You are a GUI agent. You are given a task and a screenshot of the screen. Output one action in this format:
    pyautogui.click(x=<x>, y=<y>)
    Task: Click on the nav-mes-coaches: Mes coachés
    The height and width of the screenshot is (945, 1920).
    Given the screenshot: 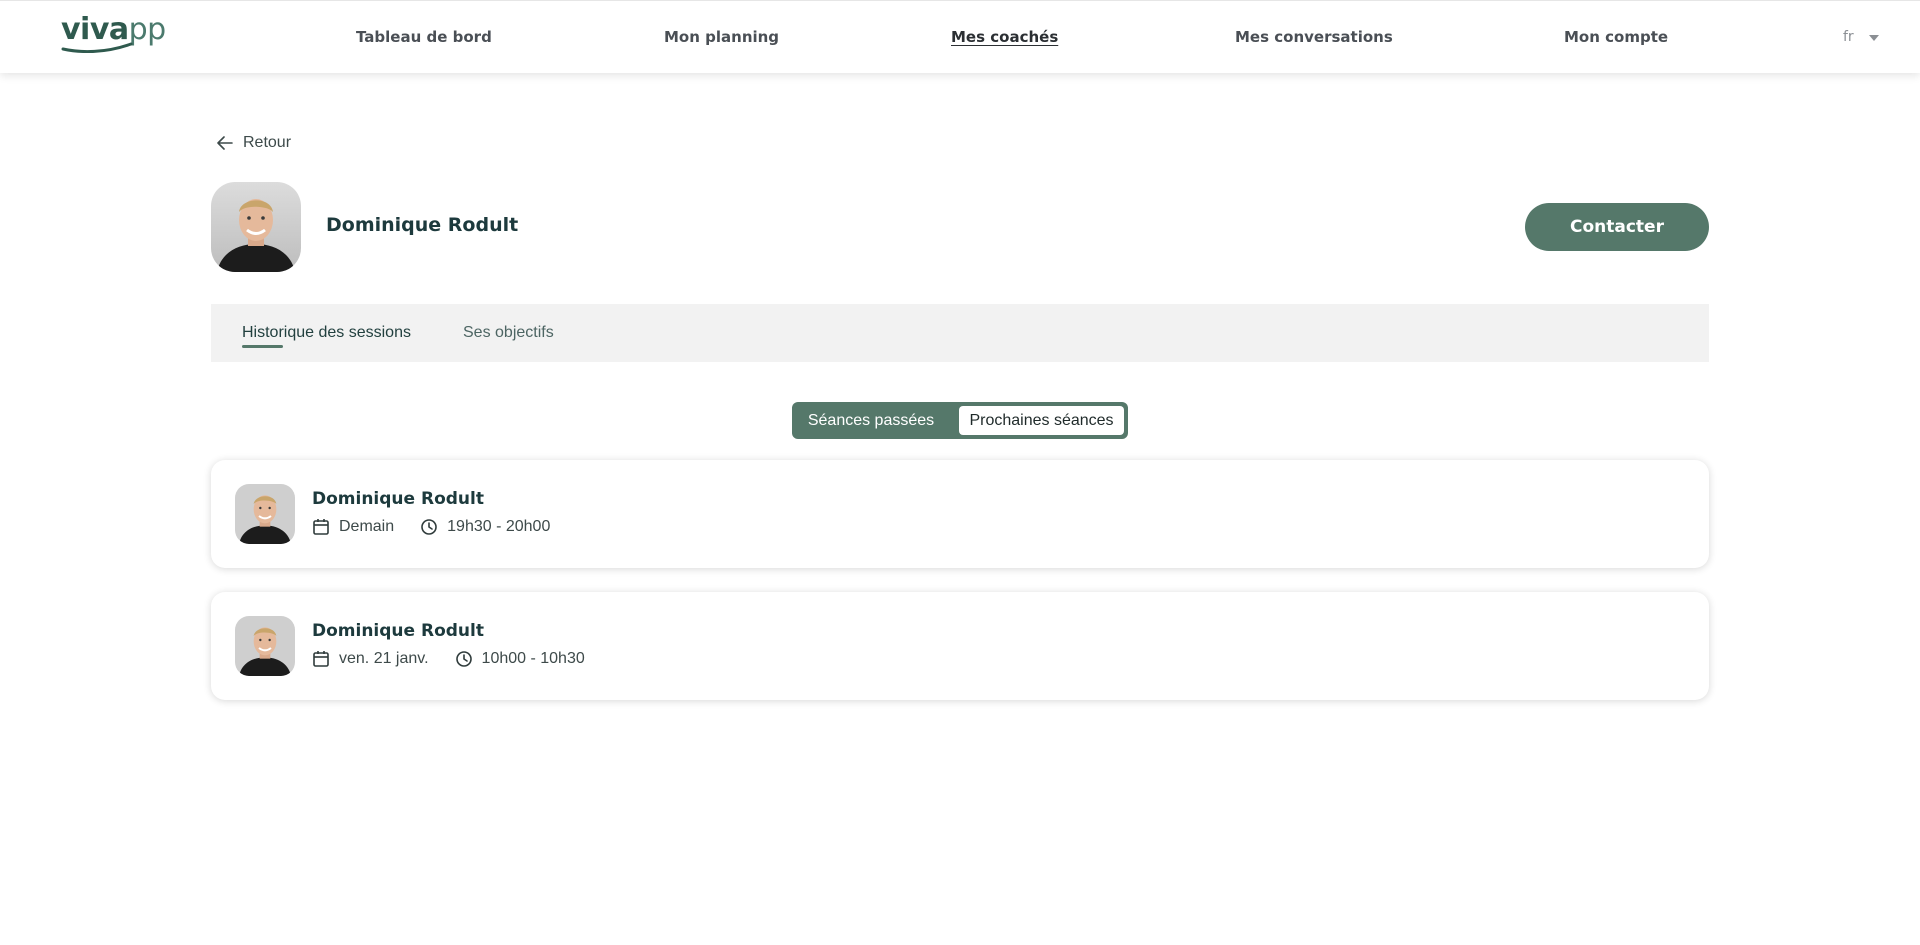 What is the action you would take?
    pyautogui.click(x=1004, y=37)
    